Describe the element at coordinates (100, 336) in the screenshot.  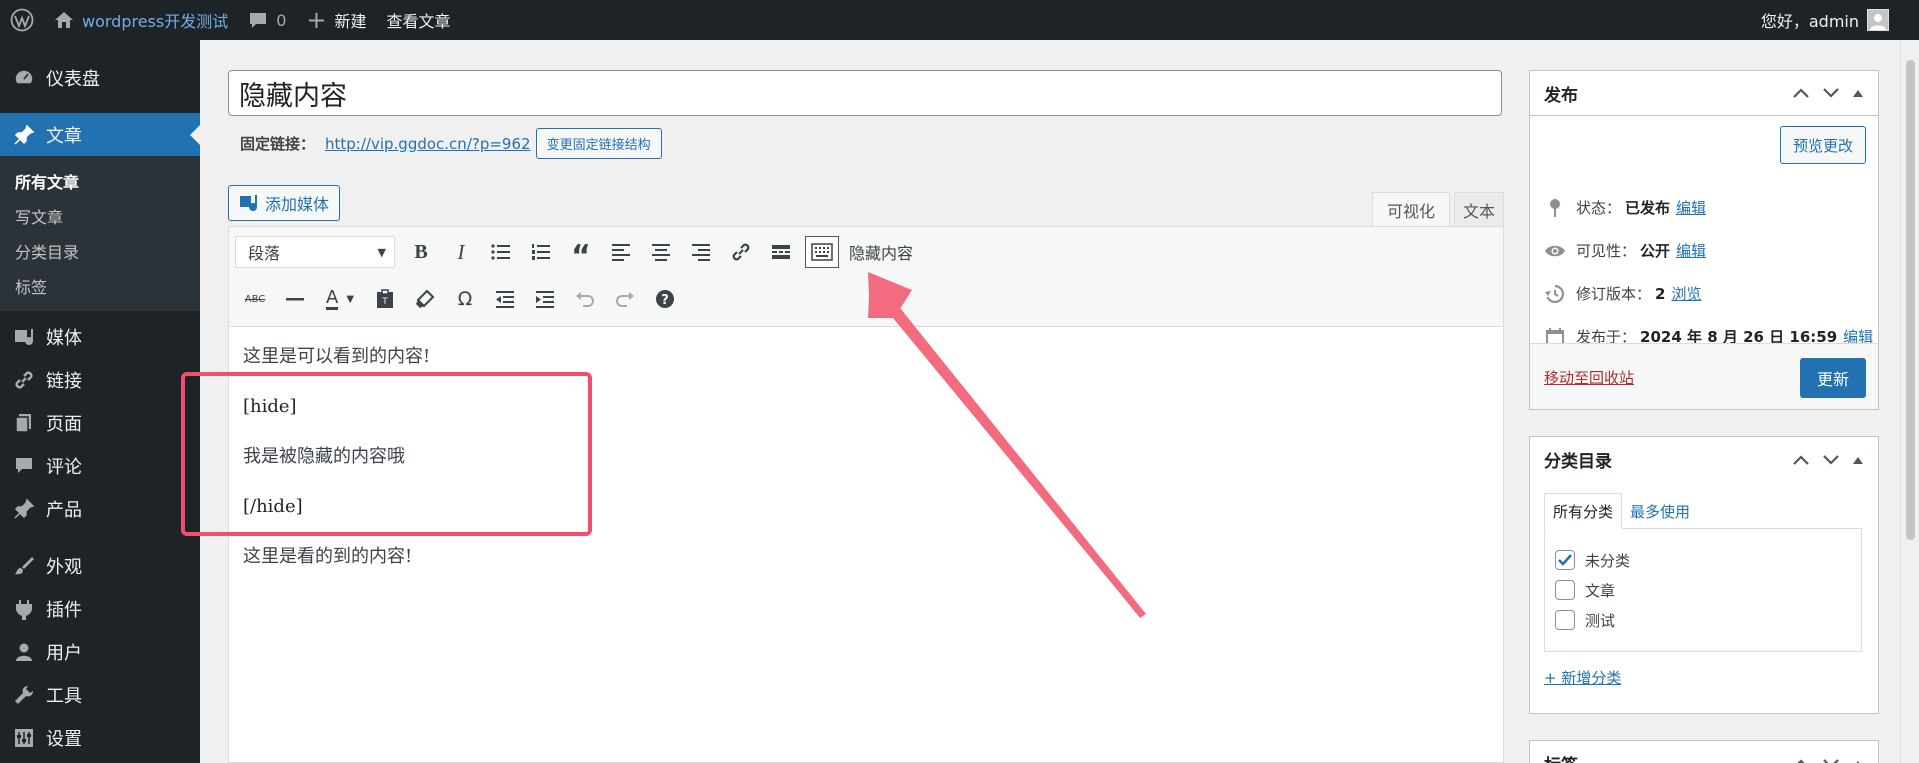
I see `sidebar-item-media: 媒体` at that location.